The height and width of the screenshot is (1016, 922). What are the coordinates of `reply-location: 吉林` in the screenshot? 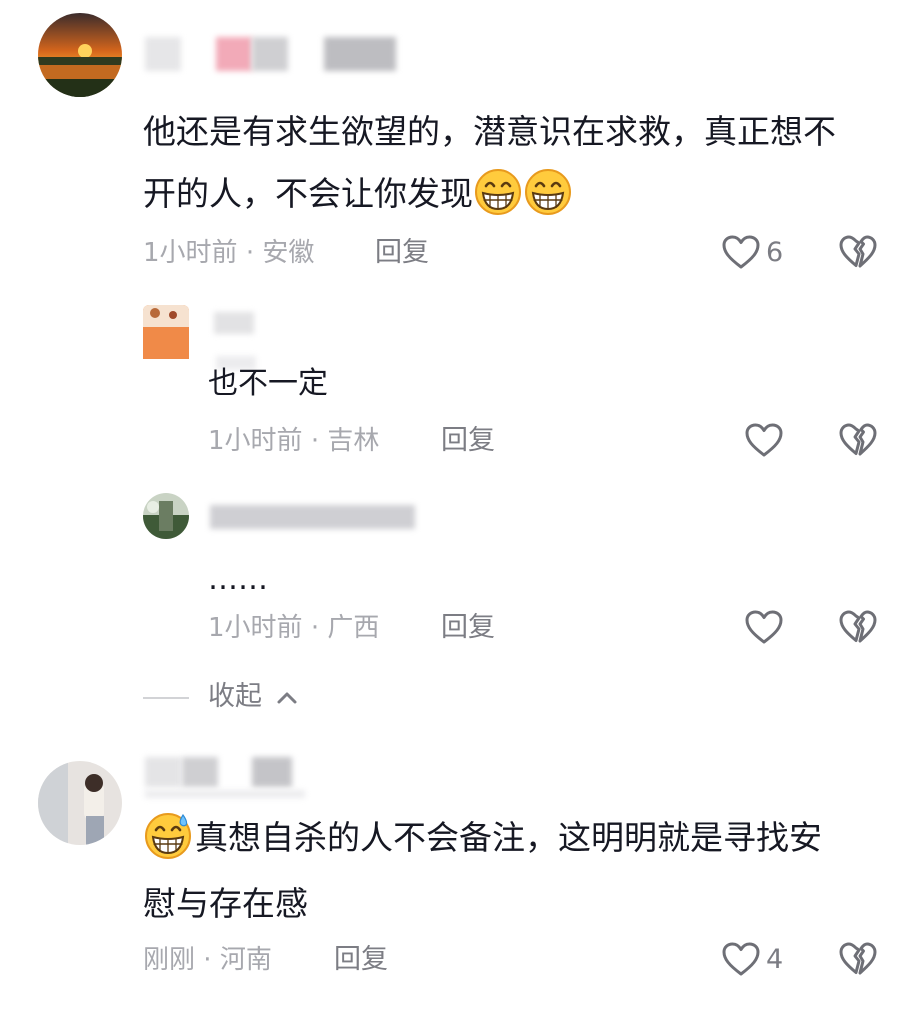 It's located at (353, 441).